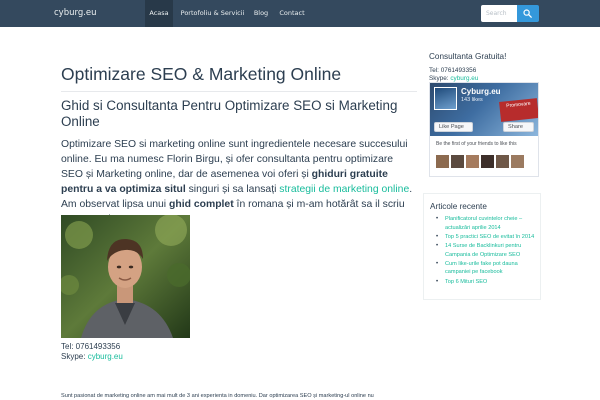  I want to click on recent-article-link: Top 5 practici SEO de evitat în 2014, so click(484, 237).